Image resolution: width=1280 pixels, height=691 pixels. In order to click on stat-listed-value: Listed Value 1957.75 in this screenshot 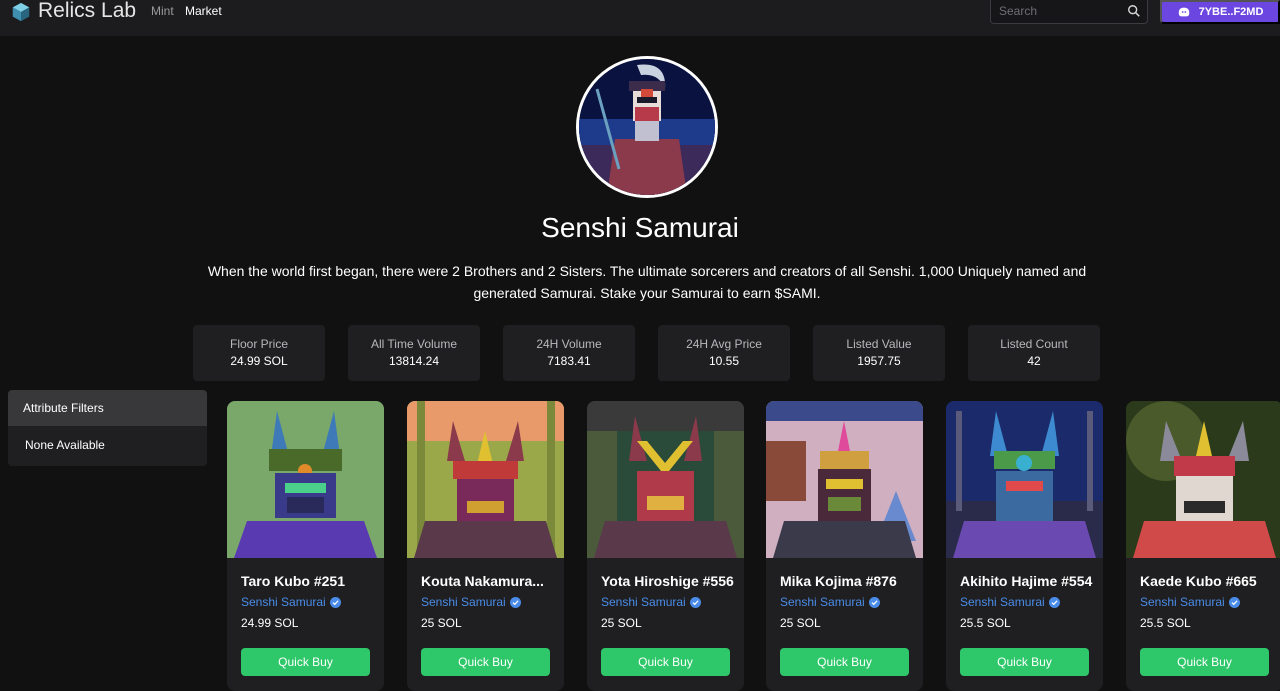, I will do `click(879, 353)`.